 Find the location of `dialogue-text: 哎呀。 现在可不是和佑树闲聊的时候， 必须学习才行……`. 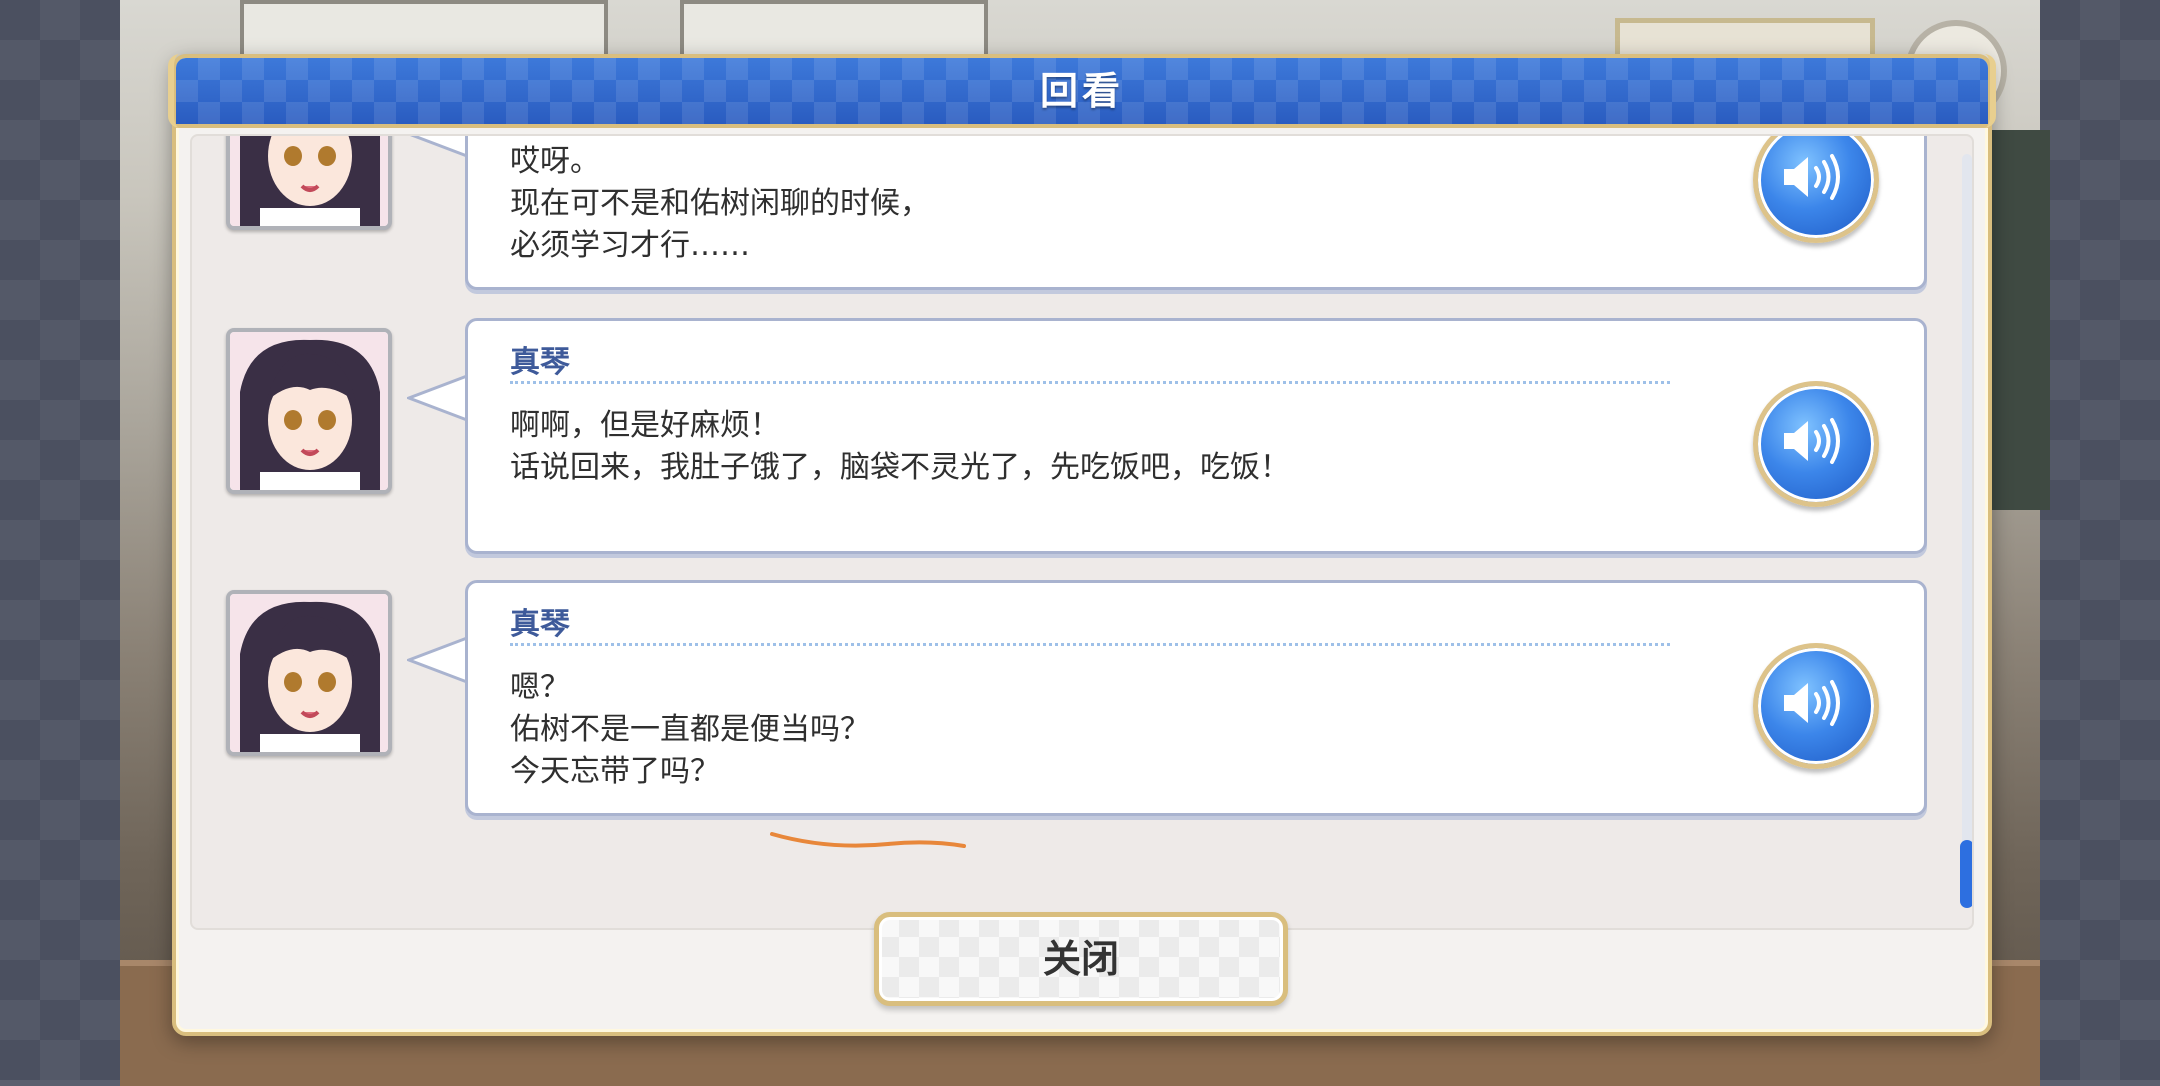

dialogue-text: 哎呀。 现在可不是和佑树闲聊的时候， 必须学习才行…… is located at coordinates (720, 203).